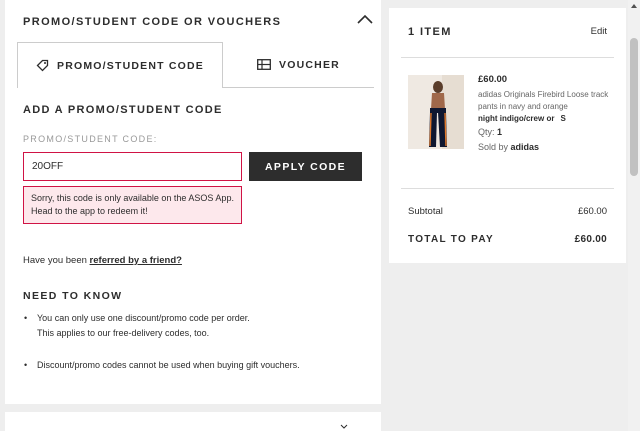 This screenshot has height=431, width=640. I want to click on voucher-icon, so click(264, 64).